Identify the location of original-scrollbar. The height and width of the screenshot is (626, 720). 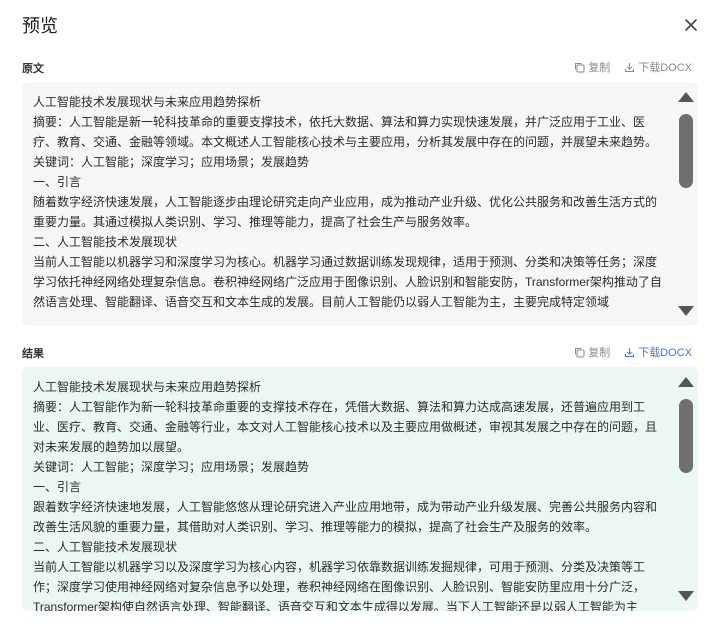
(686, 204).